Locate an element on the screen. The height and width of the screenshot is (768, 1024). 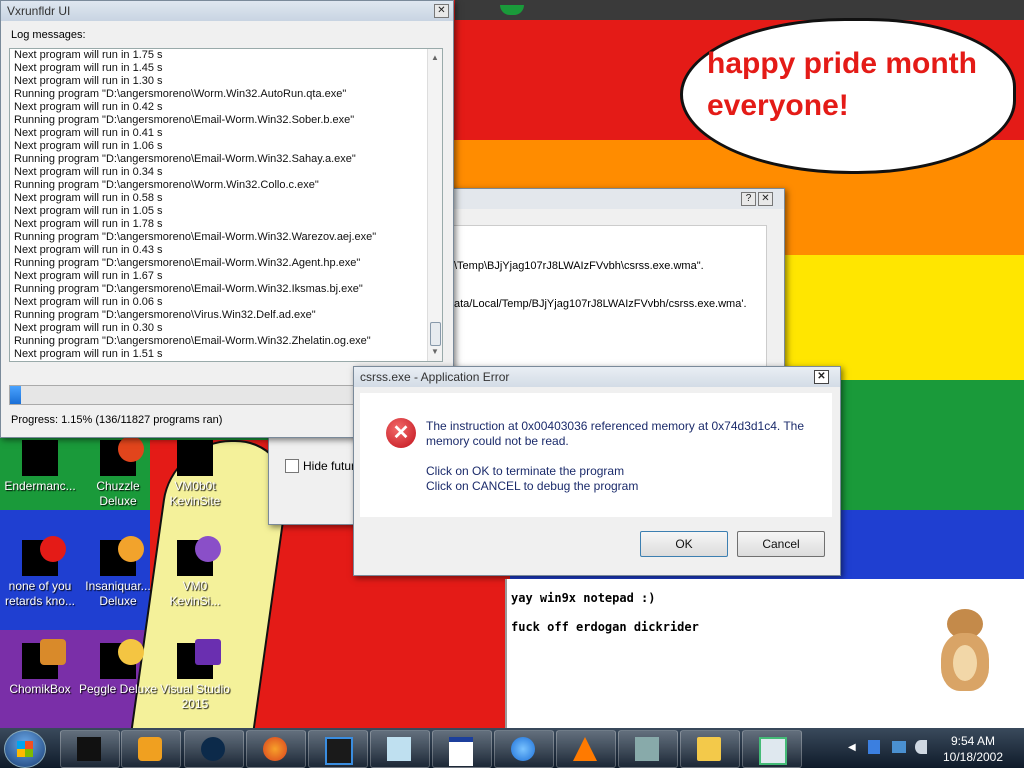
taskbar-internet-explorer is located at coordinates (524, 749).